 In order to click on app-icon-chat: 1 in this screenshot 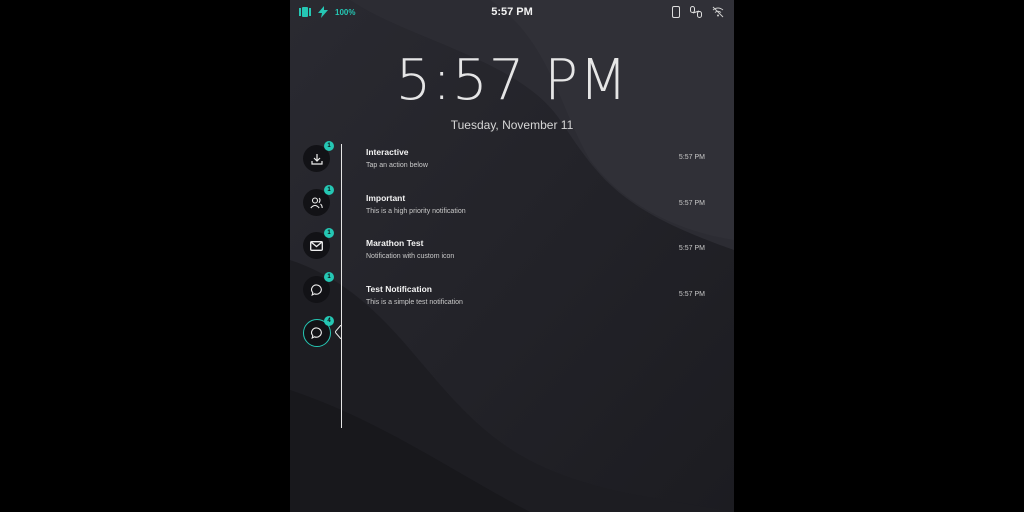, I will do `click(318, 287)`.